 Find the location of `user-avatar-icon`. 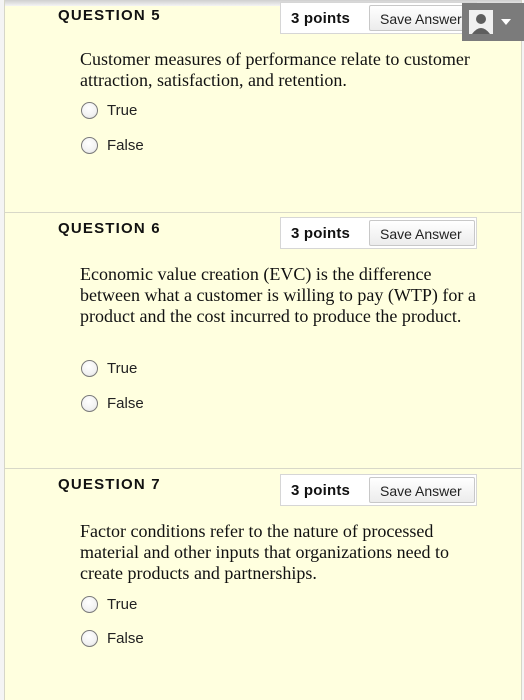

user-avatar-icon is located at coordinates (481, 22).